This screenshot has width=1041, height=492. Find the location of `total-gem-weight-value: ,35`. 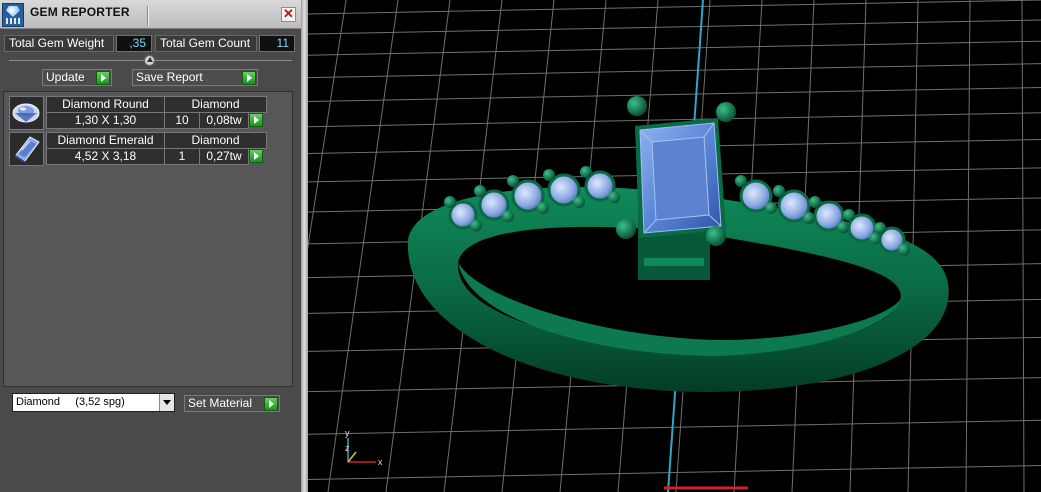

total-gem-weight-value: ,35 is located at coordinates (134, 43).